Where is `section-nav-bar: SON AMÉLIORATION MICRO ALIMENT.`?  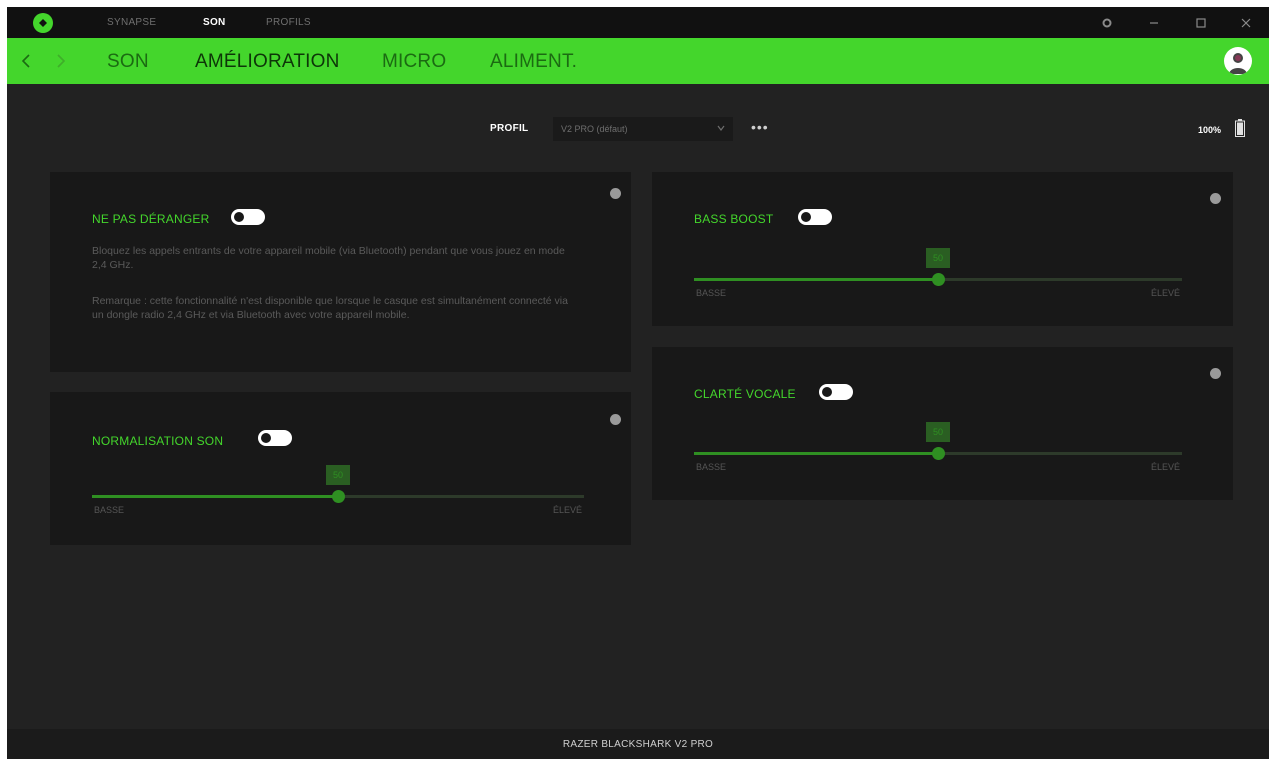 section-nav-bar: SON AMÉLIORATION MICRO ALIMENT. is located at coordinates (638, 61).